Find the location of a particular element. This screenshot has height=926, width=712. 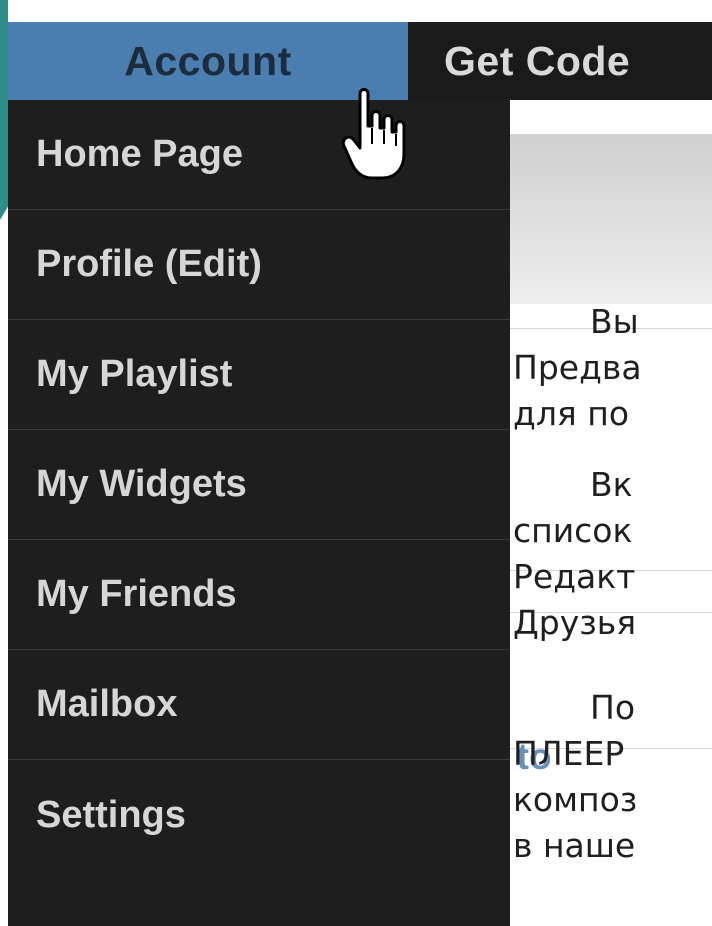

menu-item-my-playlist: My Playlist is located at coordinates (259, 375).